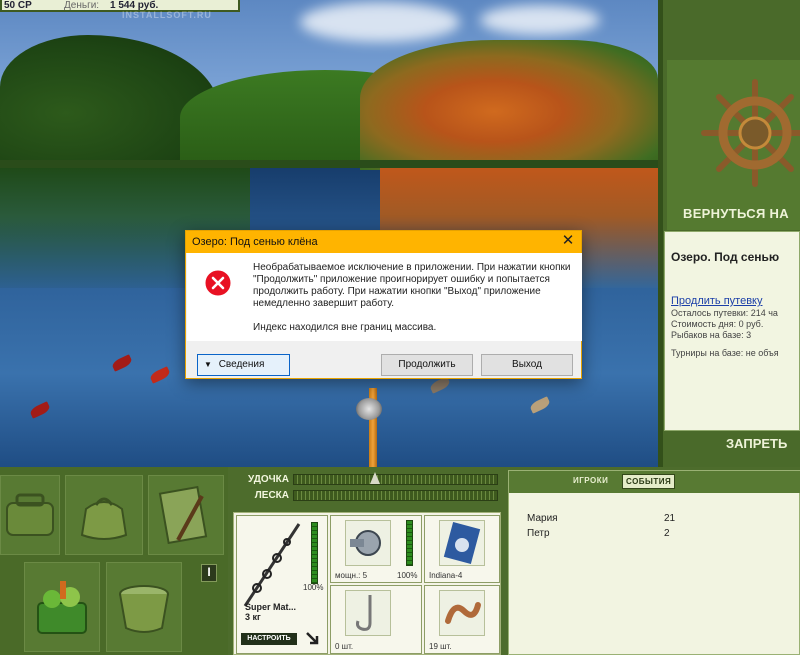 Image resolution: width=800 pixels, height=655 pixels. Describe the element at coordinates (395, 495) in the screenshot. I see `line-gauge-track` at that location.